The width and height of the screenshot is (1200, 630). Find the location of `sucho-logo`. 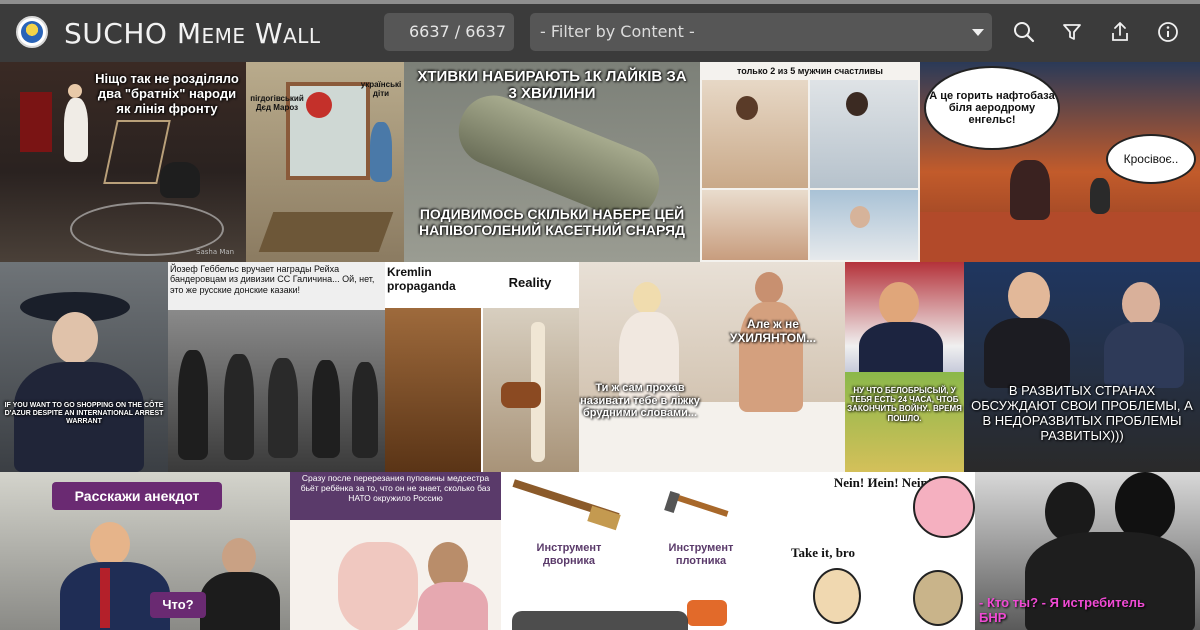

sucho-logo is located at coordinates (32, 32).